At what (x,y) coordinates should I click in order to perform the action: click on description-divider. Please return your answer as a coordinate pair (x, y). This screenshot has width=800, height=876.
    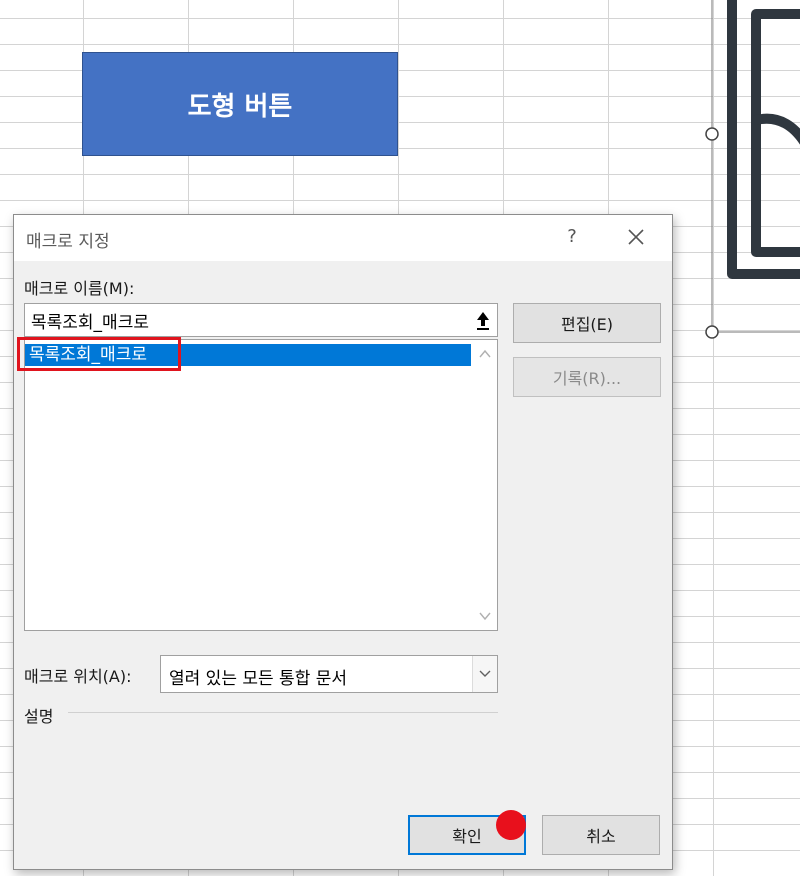
    Looking at the image, I should click on (283, 712).